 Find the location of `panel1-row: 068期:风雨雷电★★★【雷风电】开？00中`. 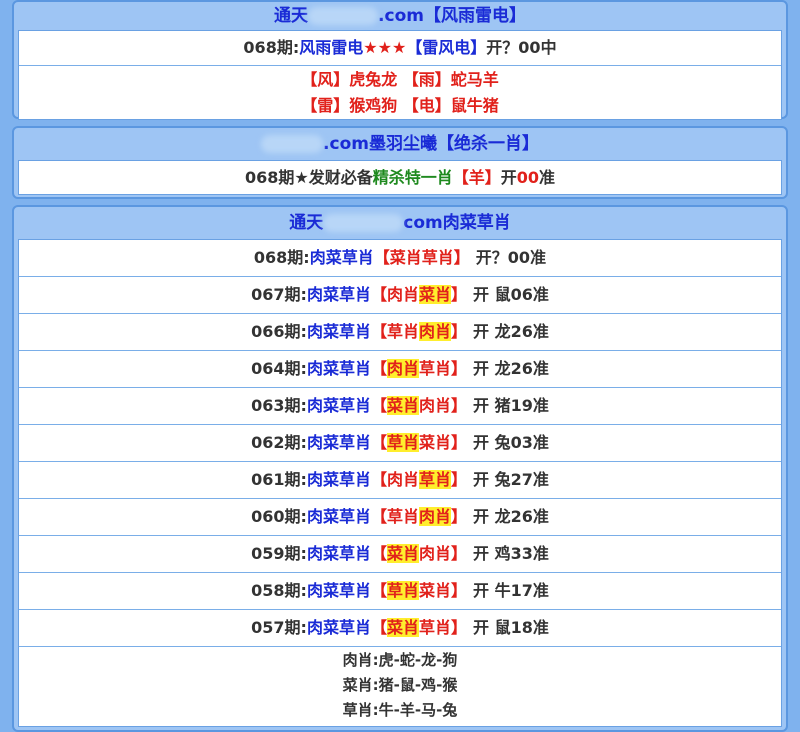

panel1-row: 068期:风雨雷电★★★【雷风电】开？00中 is located at coordinates (400, 48).